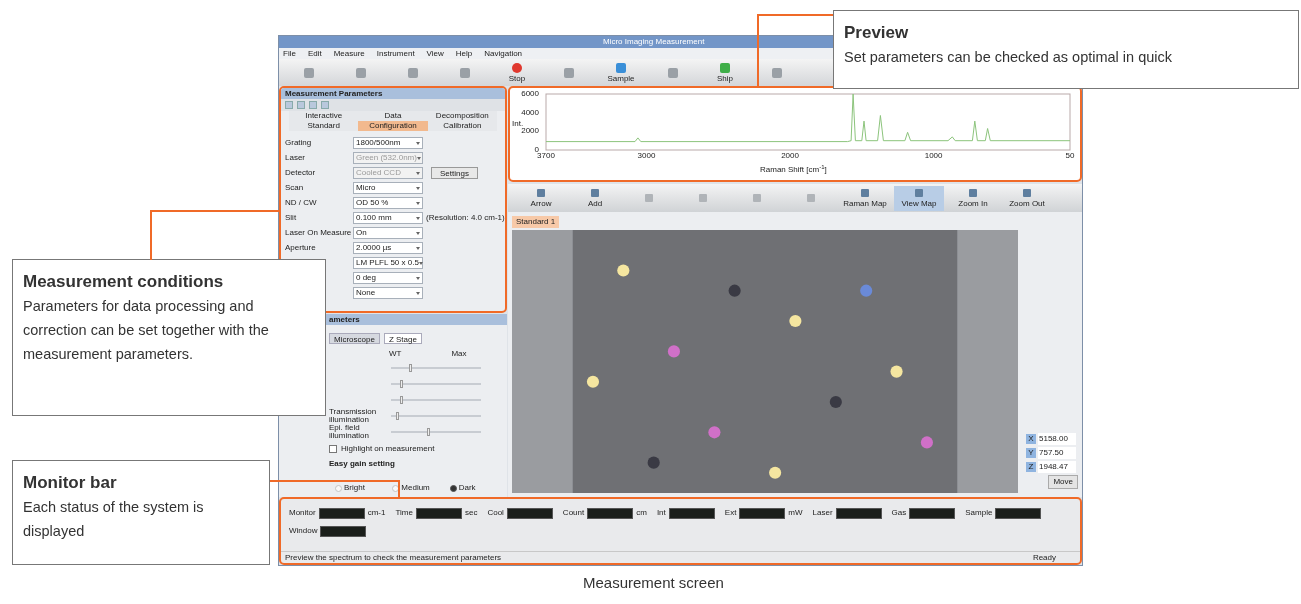 The image size is (1301, 604). I want to click on dropdown: On, so click(388, 233).